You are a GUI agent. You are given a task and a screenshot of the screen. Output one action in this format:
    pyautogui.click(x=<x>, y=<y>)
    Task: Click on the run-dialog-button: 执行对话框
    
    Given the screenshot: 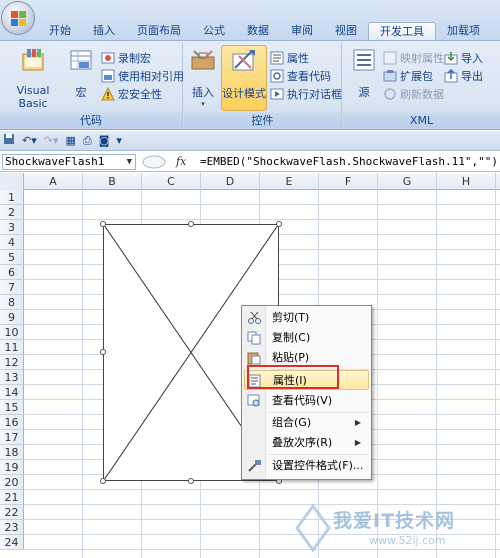 What is the action you would take?
    pyautogui.click(x=306, y=93)
    